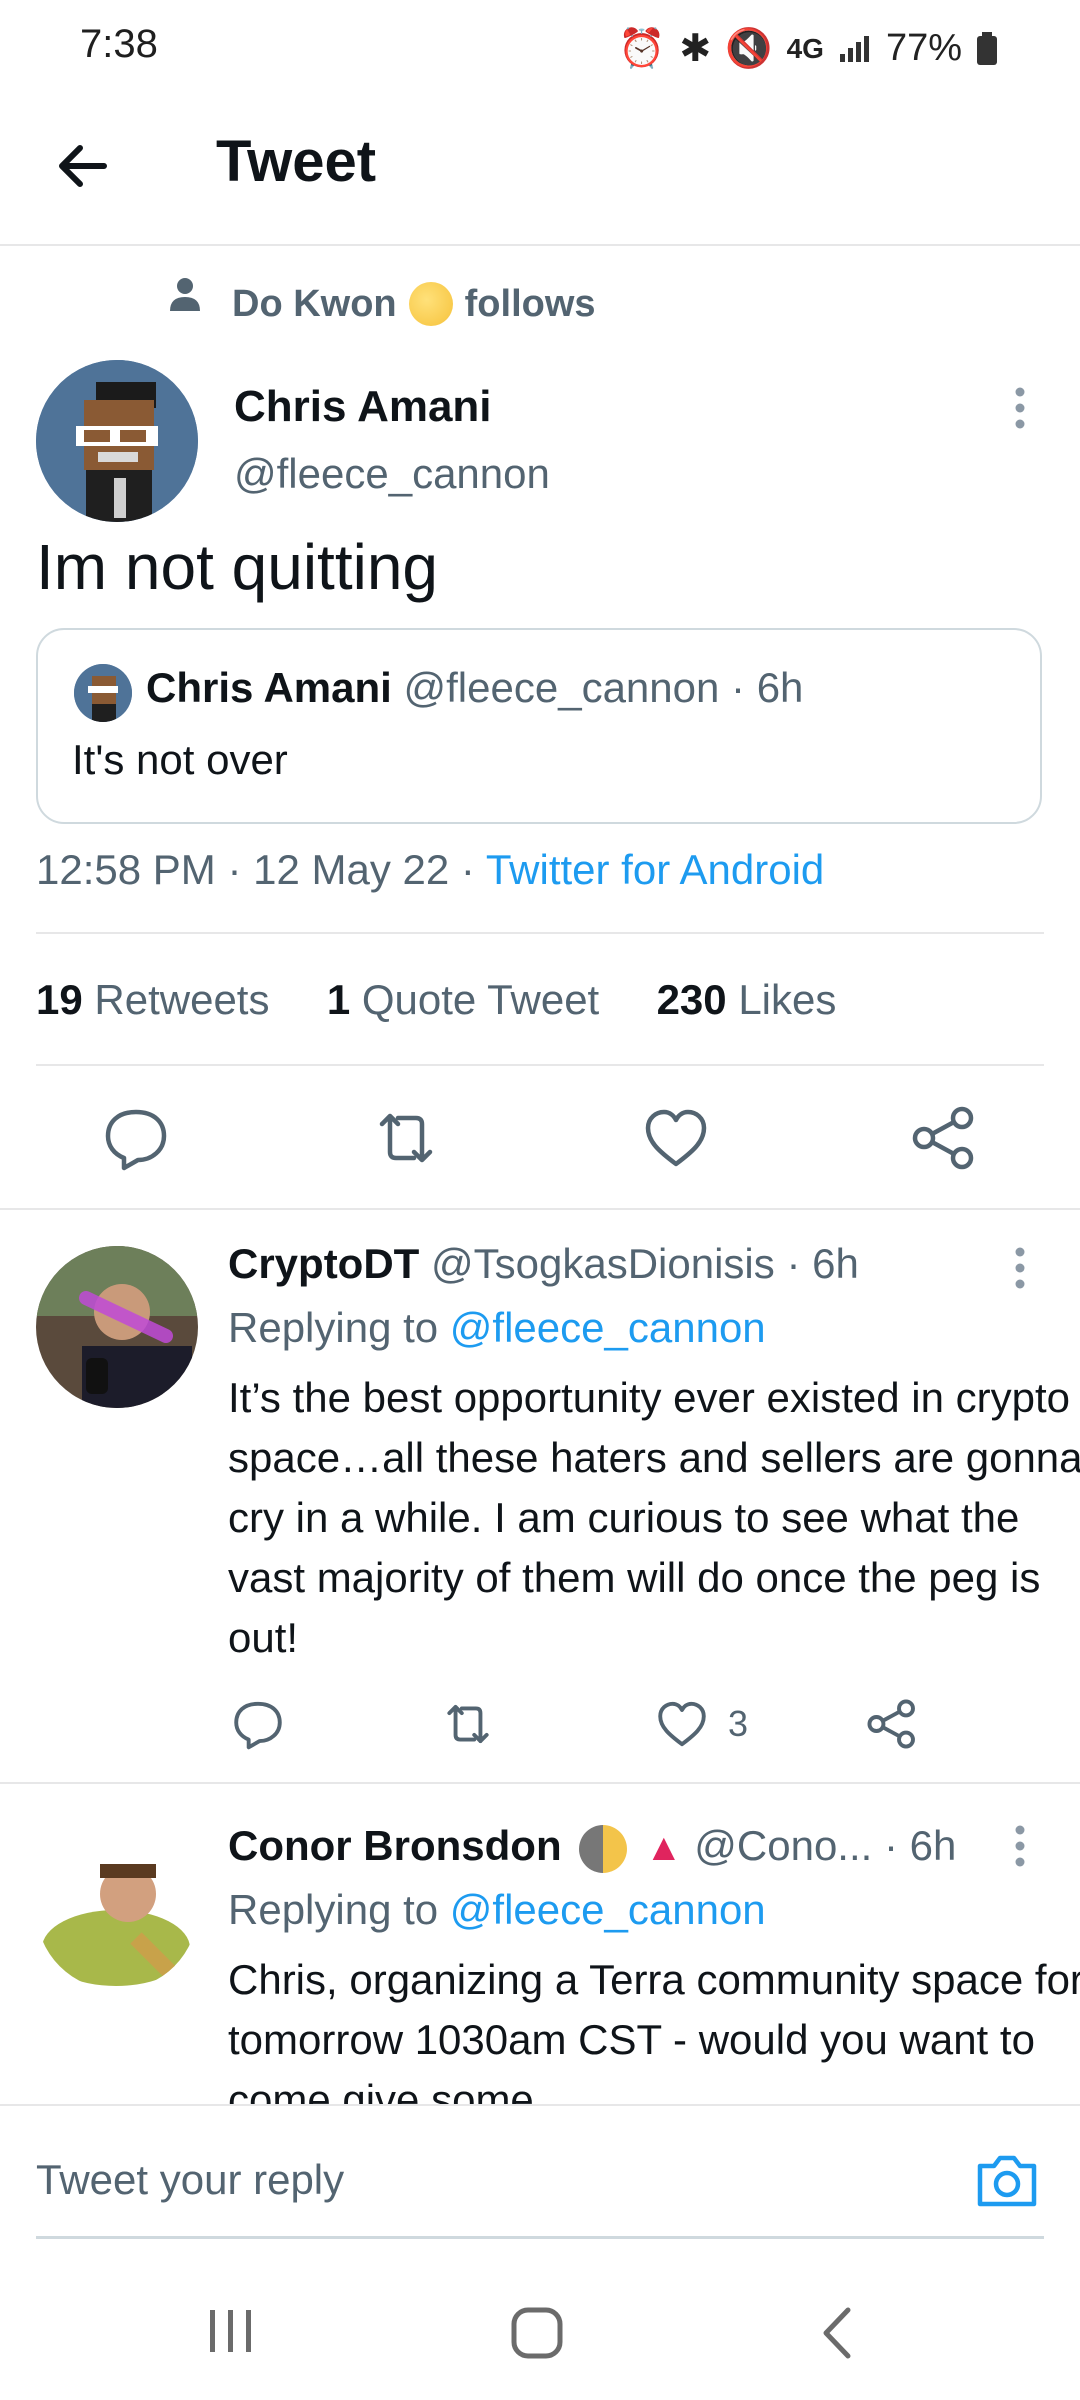 This screenshot has width=1080, height=2400. Describe the element at coordinates (237, 567) in the screenshot. I see `tweet-text: Im not quitting` at that location.